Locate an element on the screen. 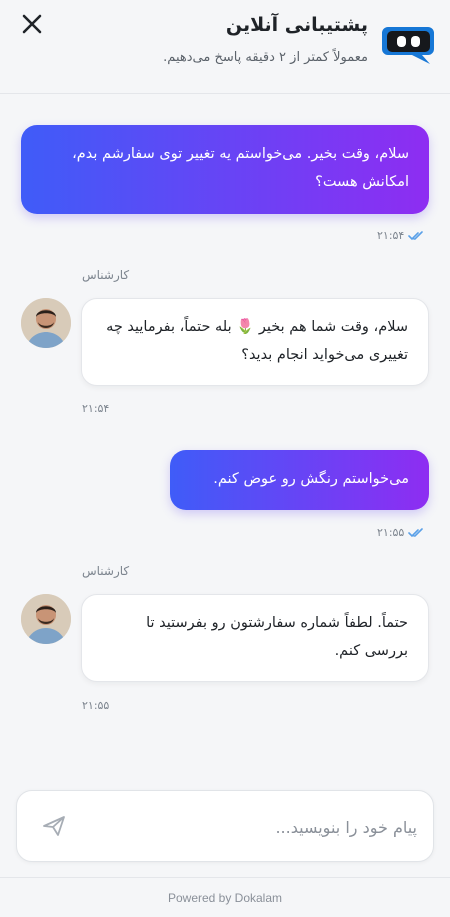 Image resolution: width=450 pixels, height=917 pixels. send-button is located at coordinates (55, 827).